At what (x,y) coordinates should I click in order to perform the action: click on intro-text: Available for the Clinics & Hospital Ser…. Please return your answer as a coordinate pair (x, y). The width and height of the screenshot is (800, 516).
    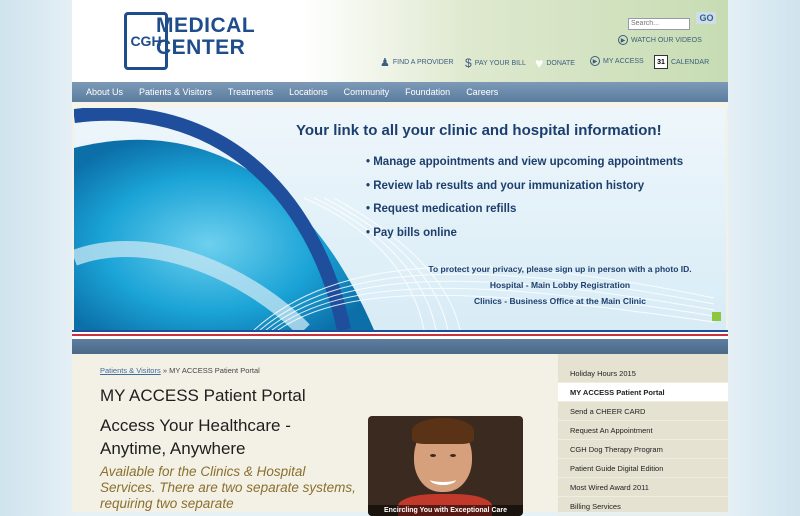
    Looking at the image, I should click on (228, 487).